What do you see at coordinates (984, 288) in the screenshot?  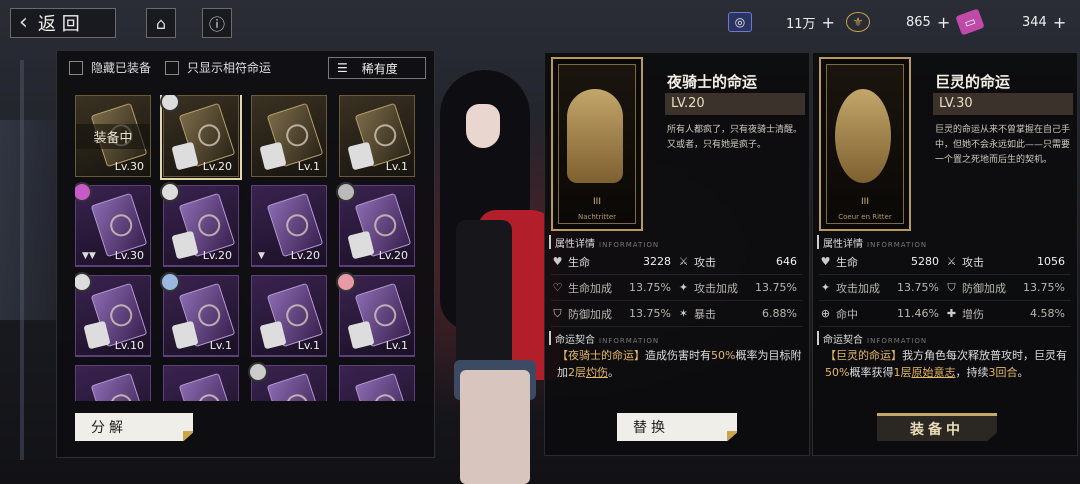 I see `stat-name: 防御加成` at bounding box center [984, 288].